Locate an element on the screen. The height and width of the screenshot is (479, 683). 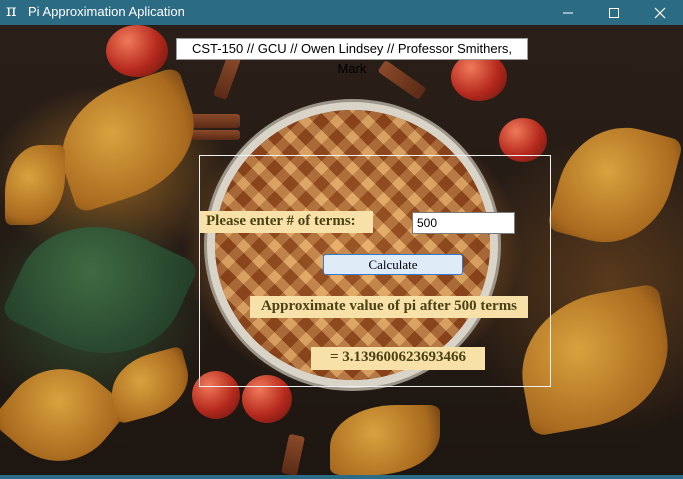
pi-app-icon: π is located at coordinates (11, 10).